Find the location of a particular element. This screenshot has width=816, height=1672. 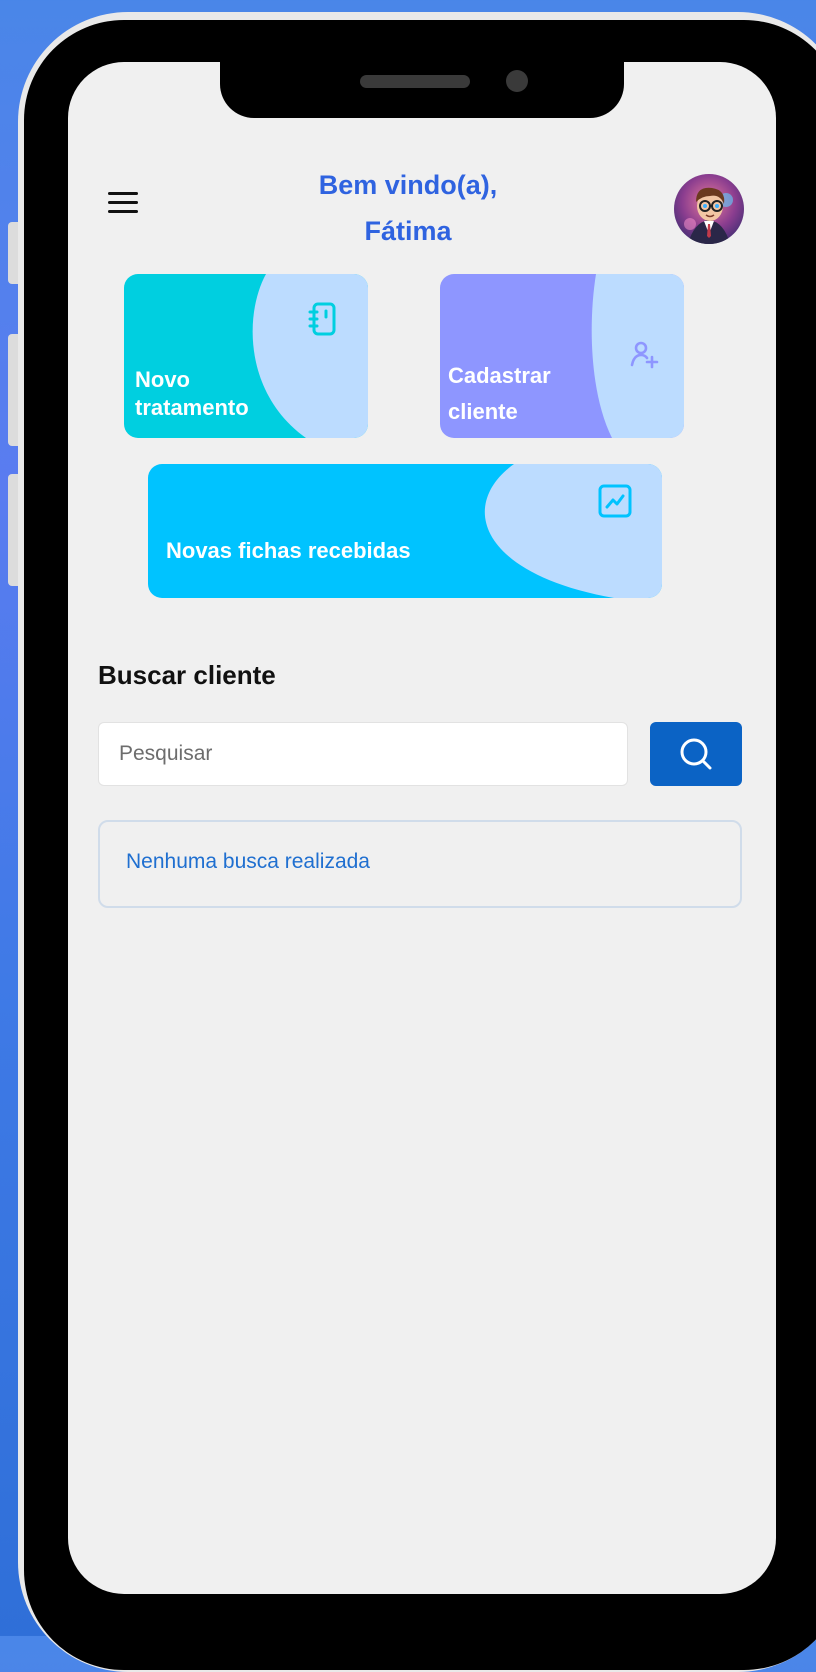

search-button is located at coordinates (696, 754).